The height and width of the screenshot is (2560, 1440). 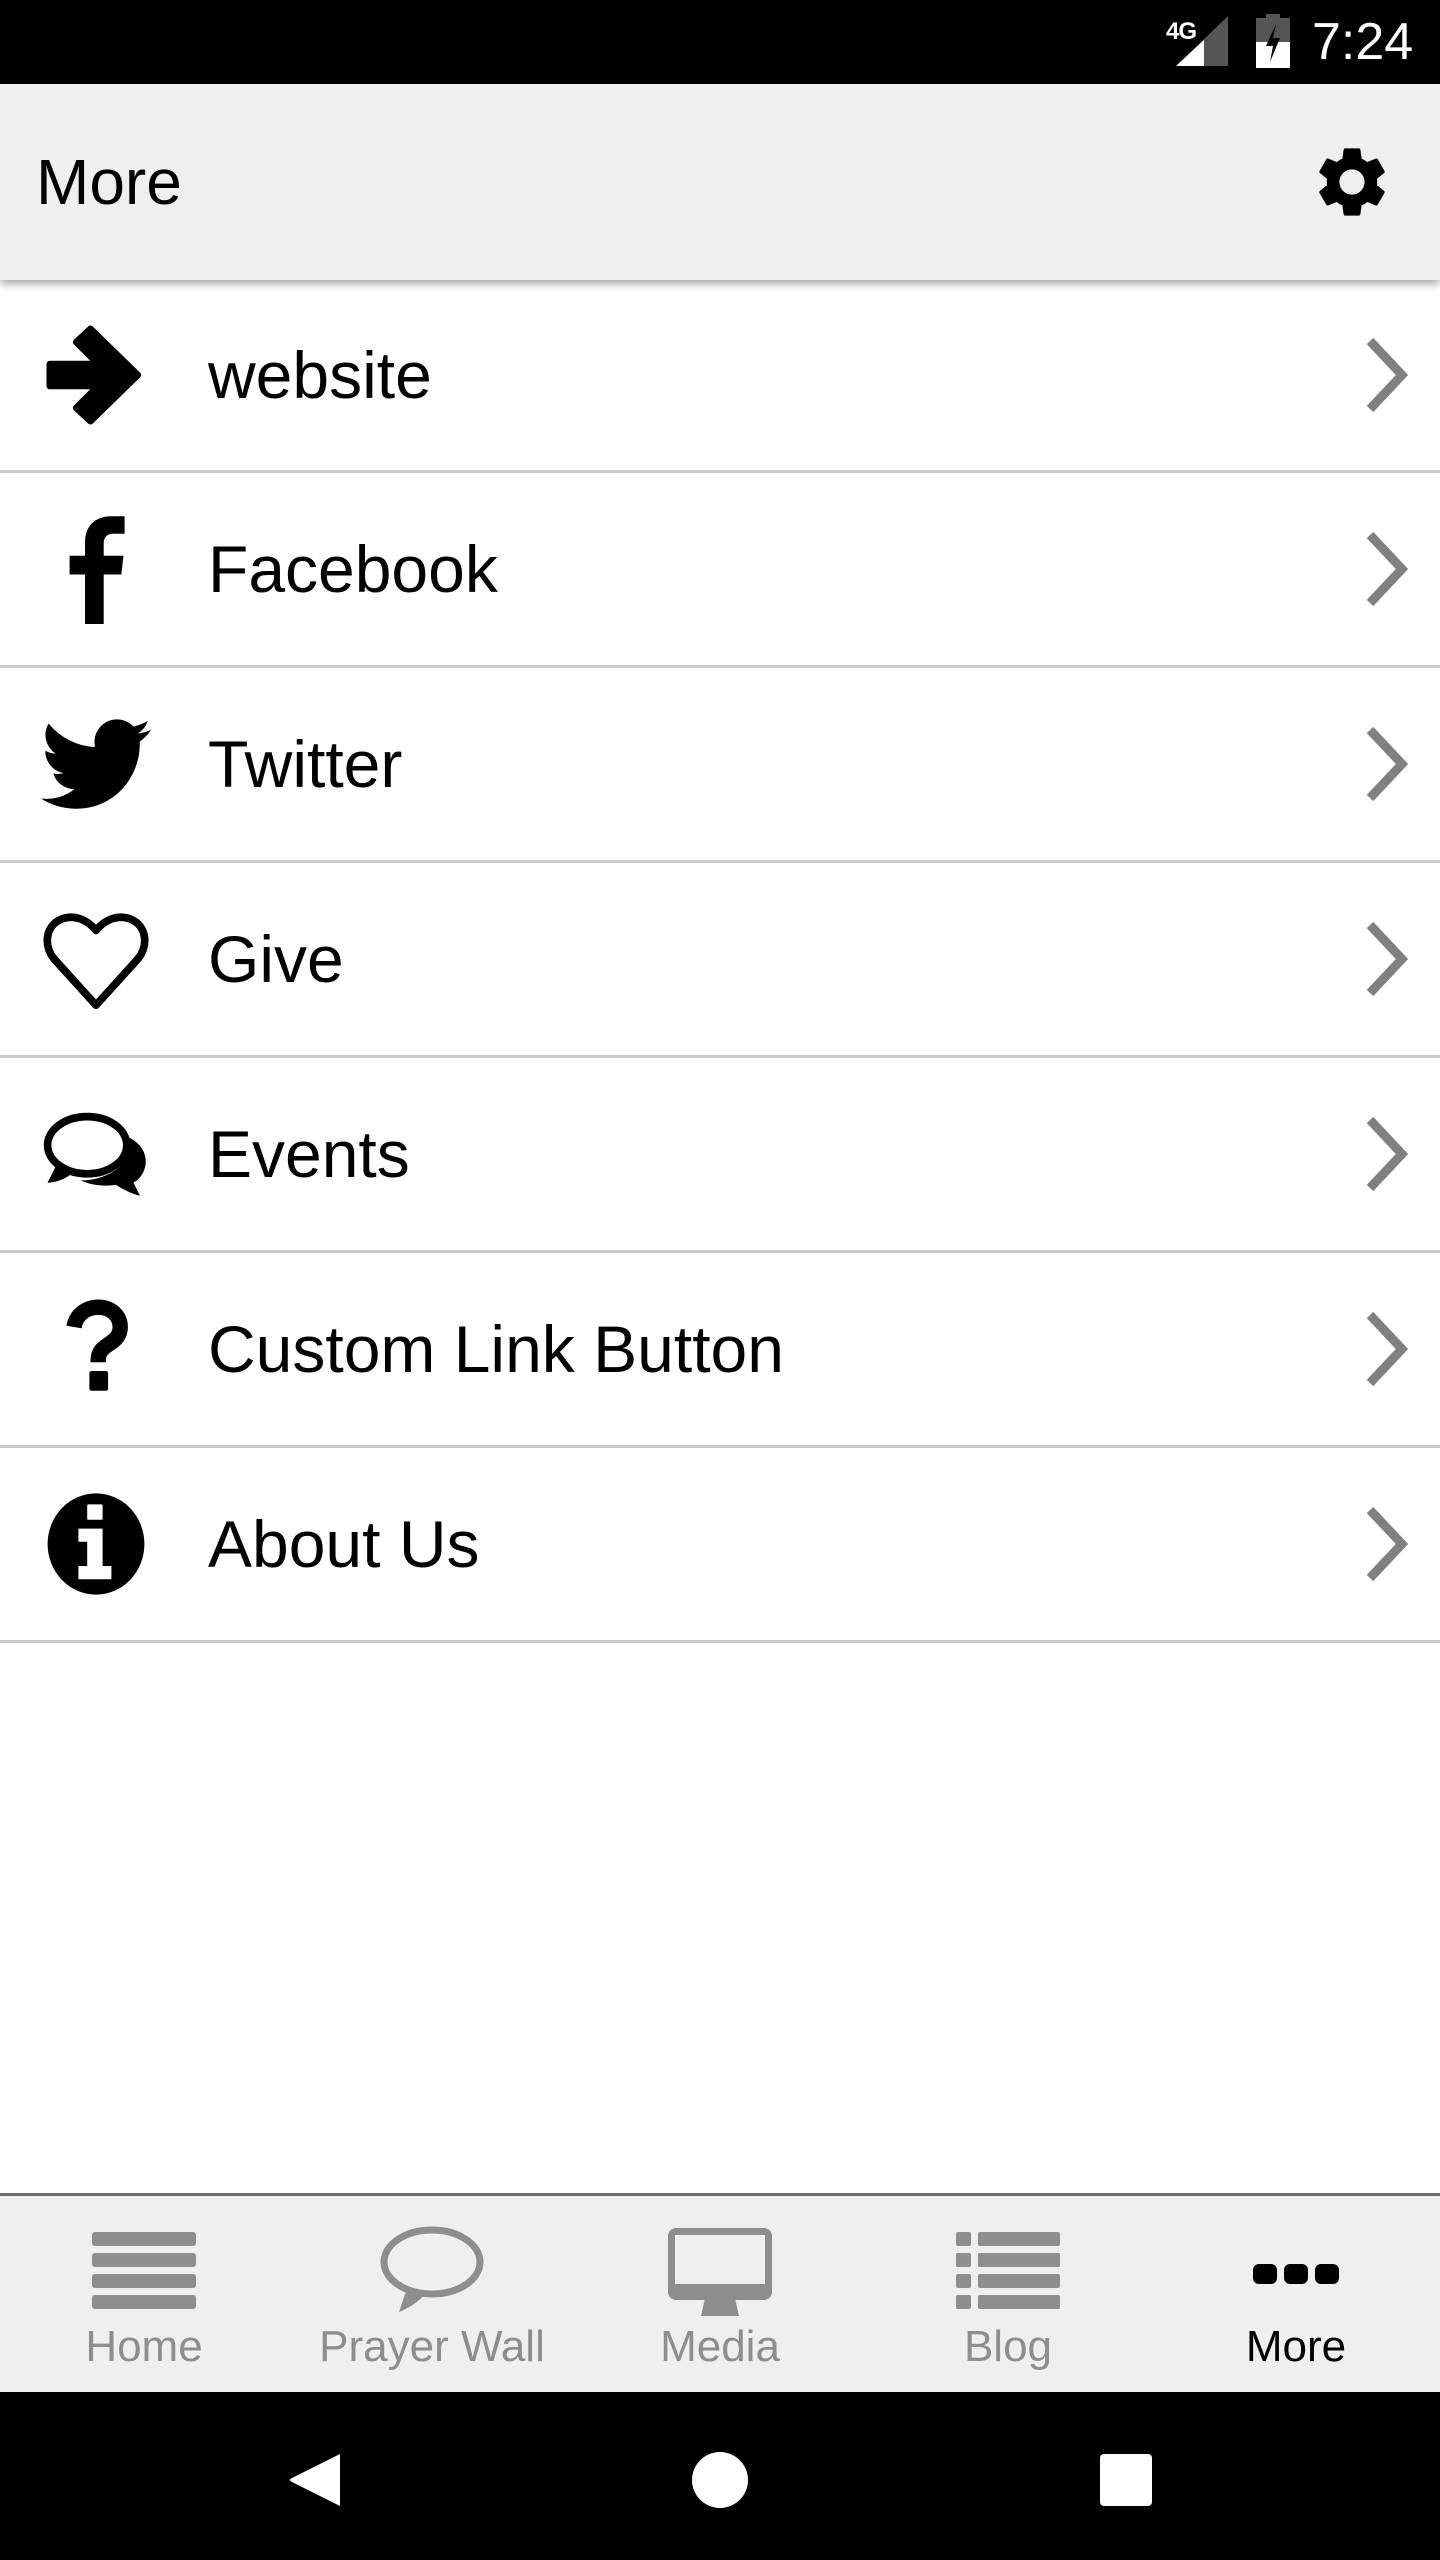 What do you see at coordinates (96, 375) in the screenshot?
I see `arrow-right-icon` at bounding box center [96, 375].